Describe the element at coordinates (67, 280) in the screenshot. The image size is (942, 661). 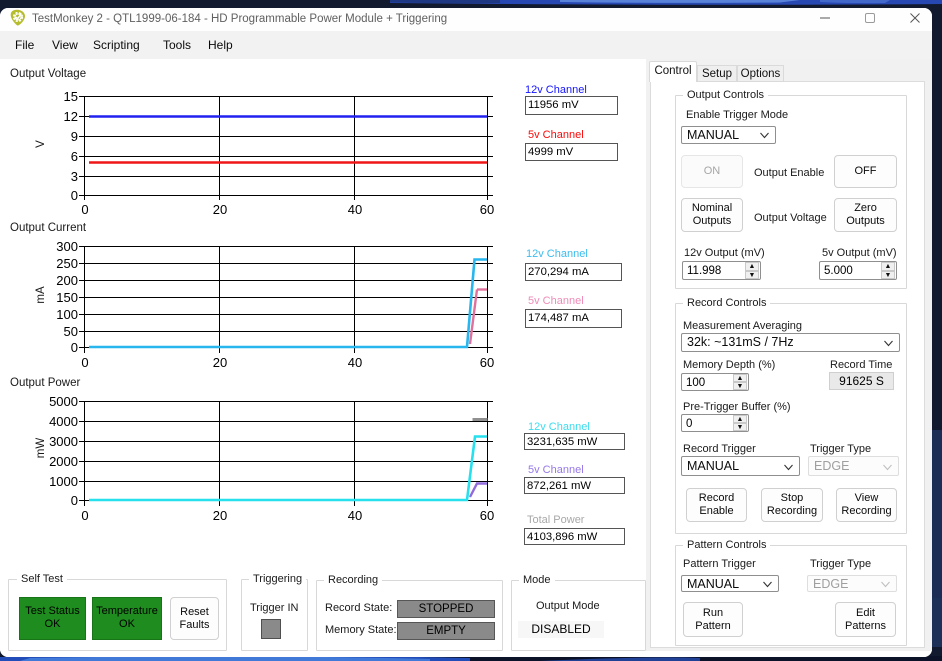
I see `svg-text: 200` at that location.